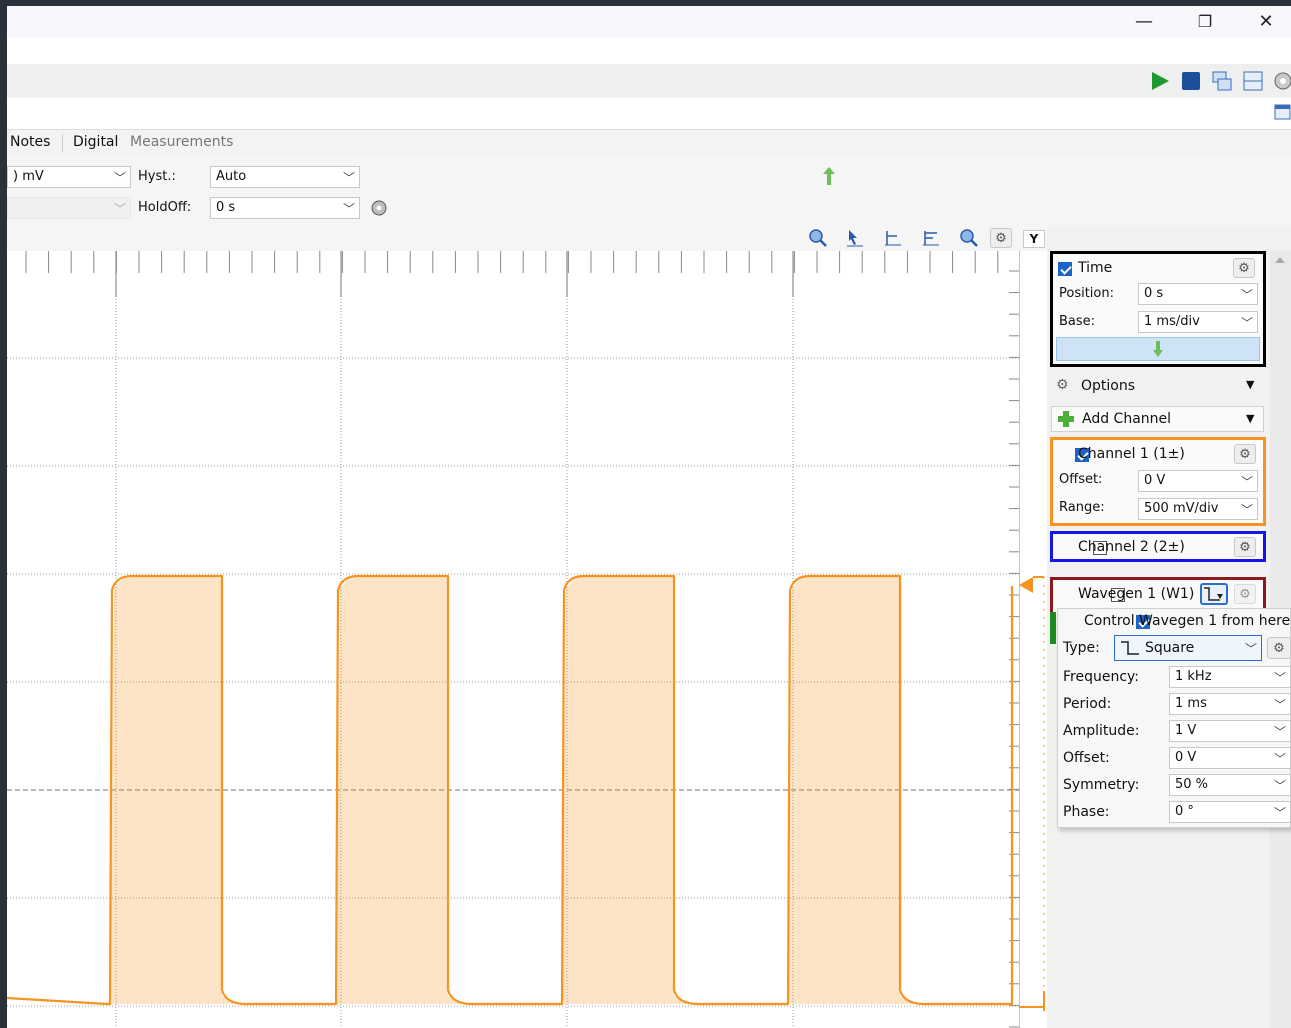 This screenshot has height=1028, width=1291. I want to click on stop-button, so click(1191, 81).